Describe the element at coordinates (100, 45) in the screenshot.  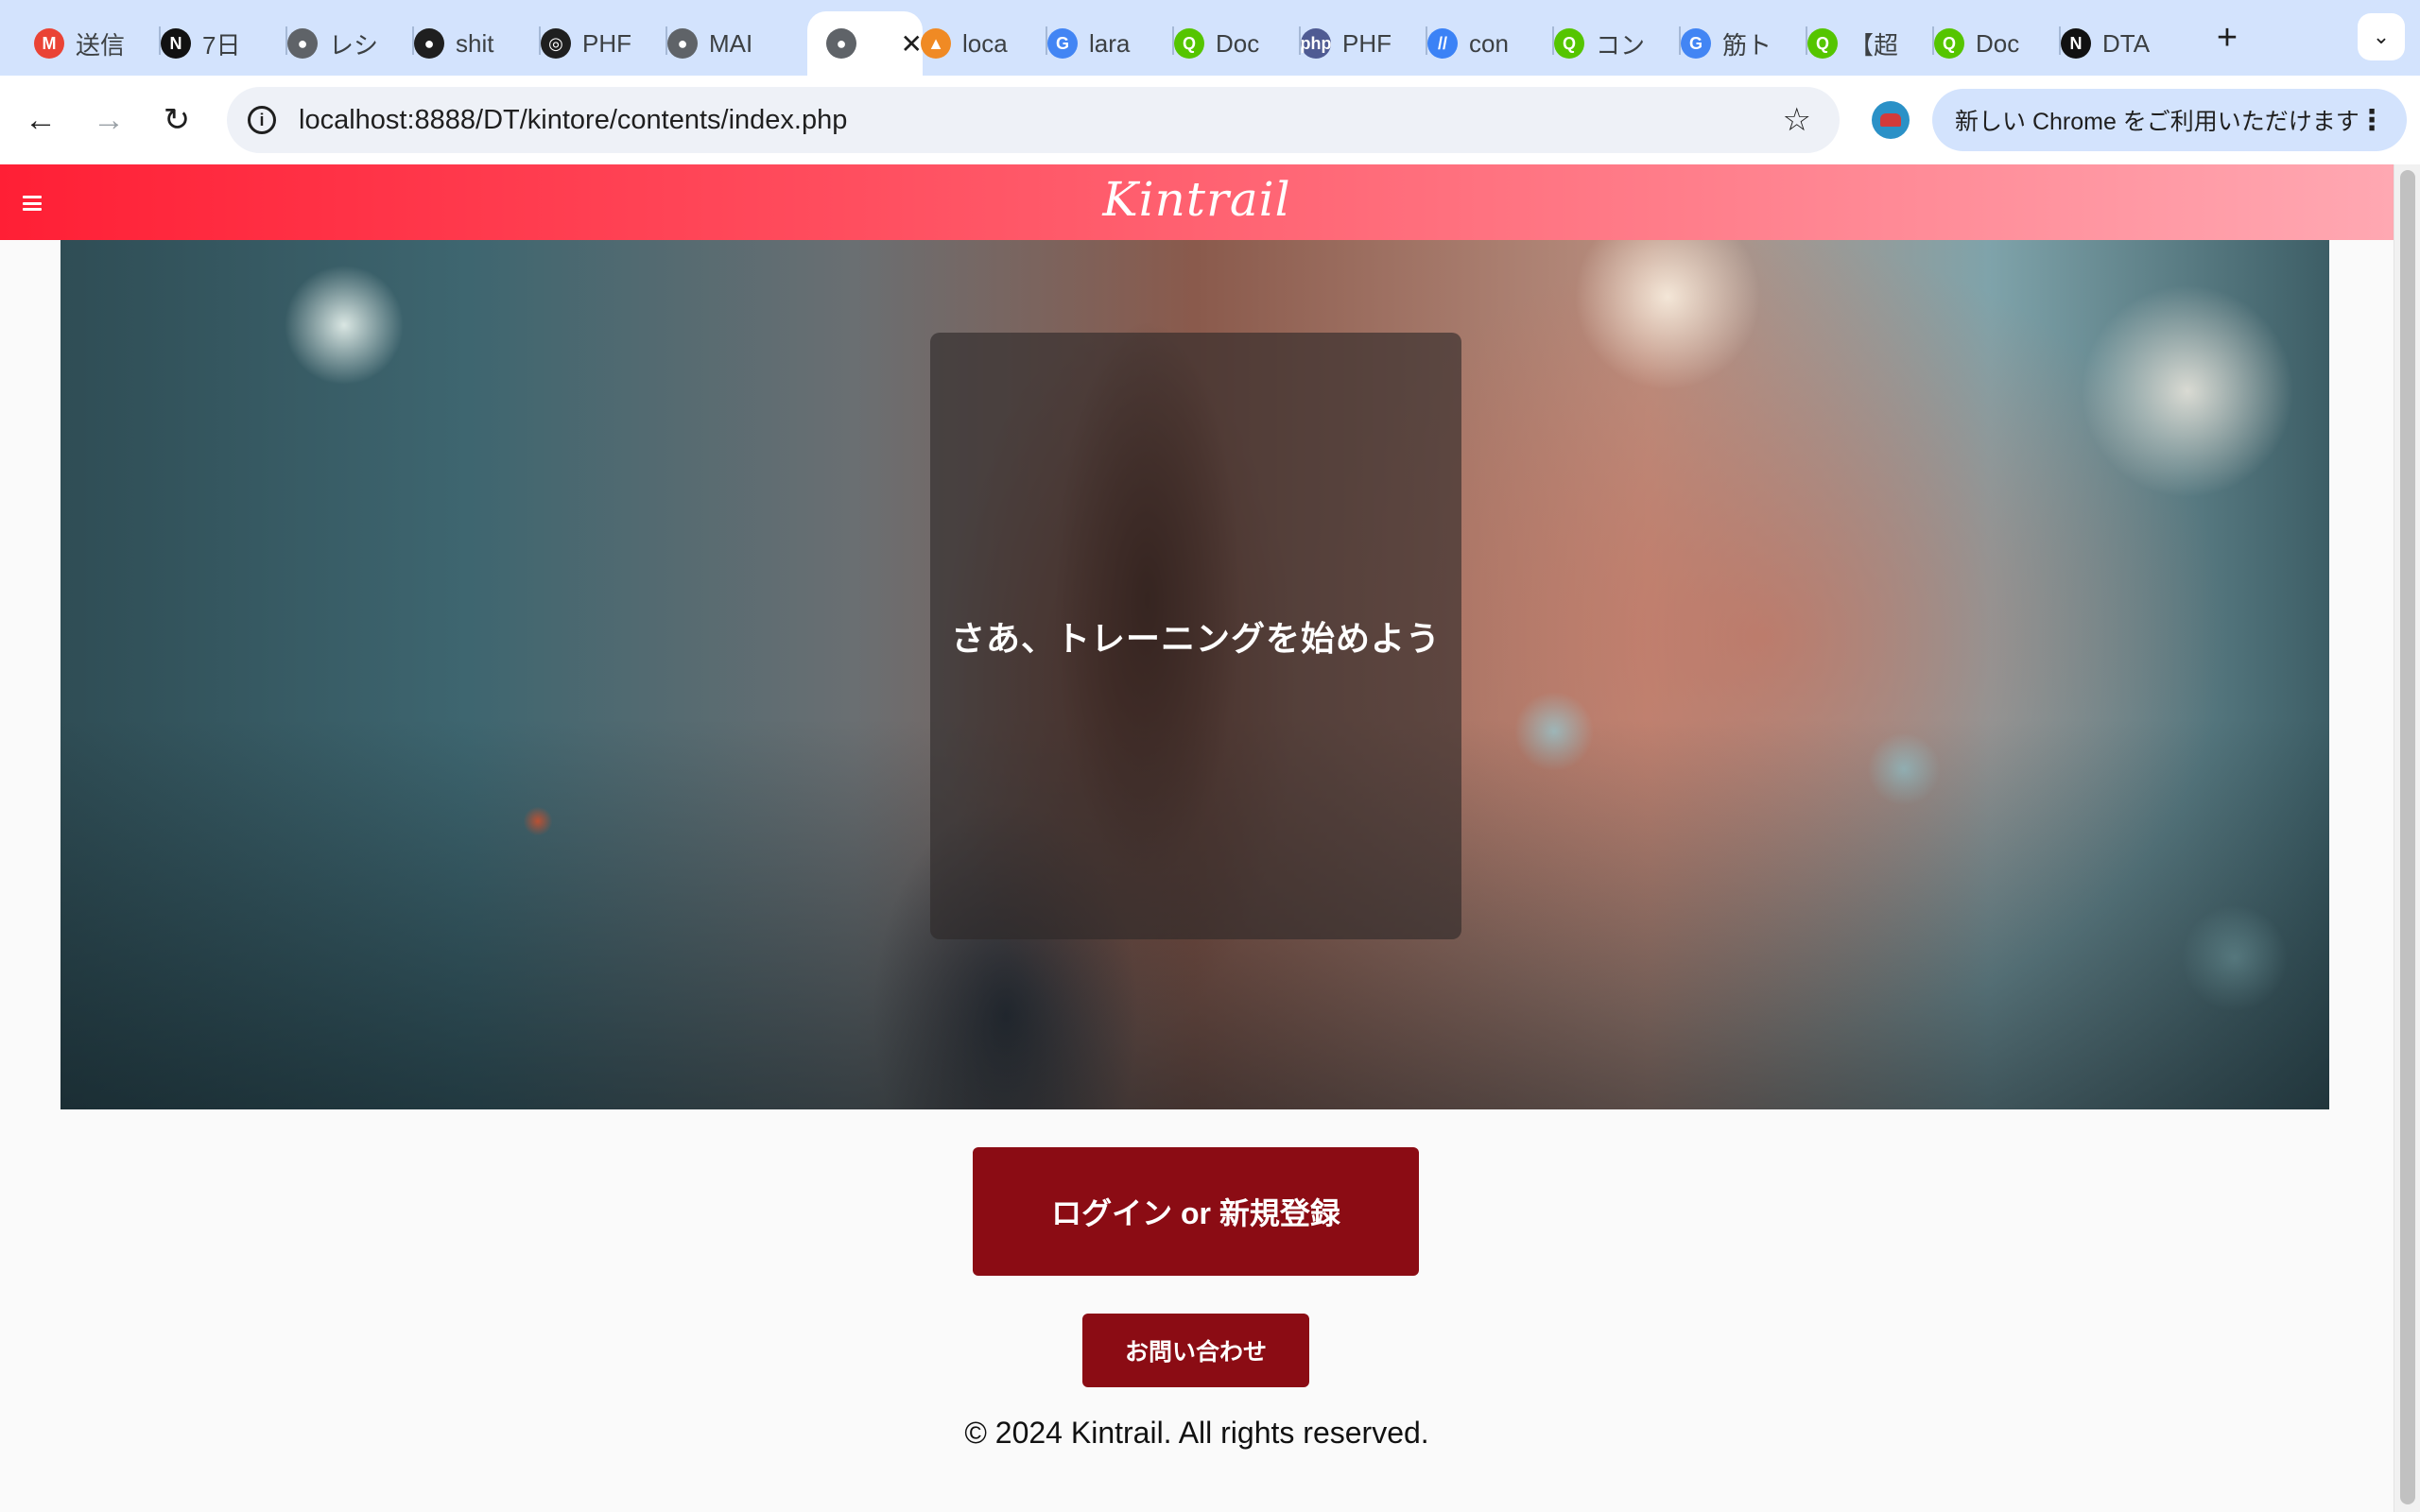
I see `tab-title: 送信` at that location.